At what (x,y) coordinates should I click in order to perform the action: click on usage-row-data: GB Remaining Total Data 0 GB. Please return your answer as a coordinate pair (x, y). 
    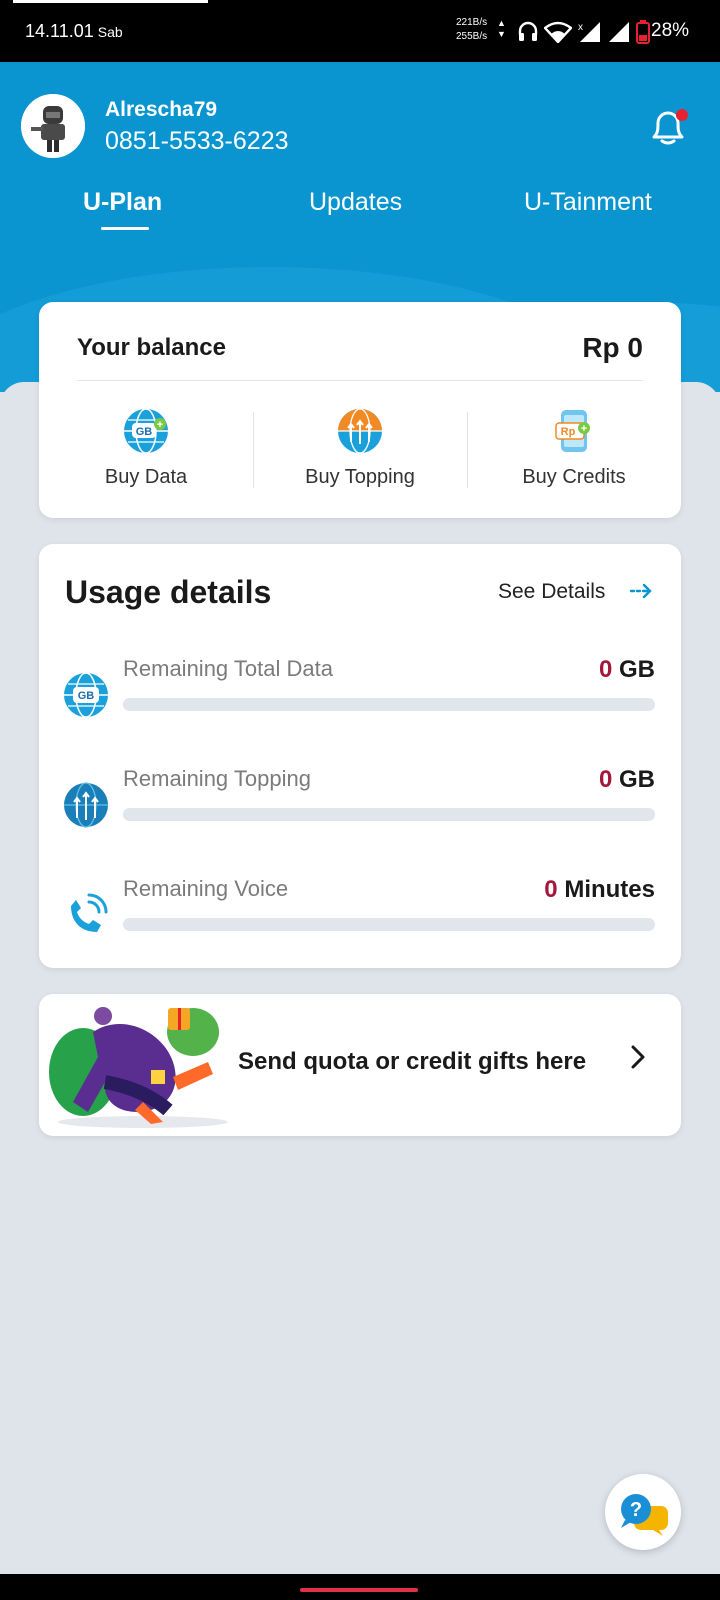
    Looking at the image, I should click on (360, 701).